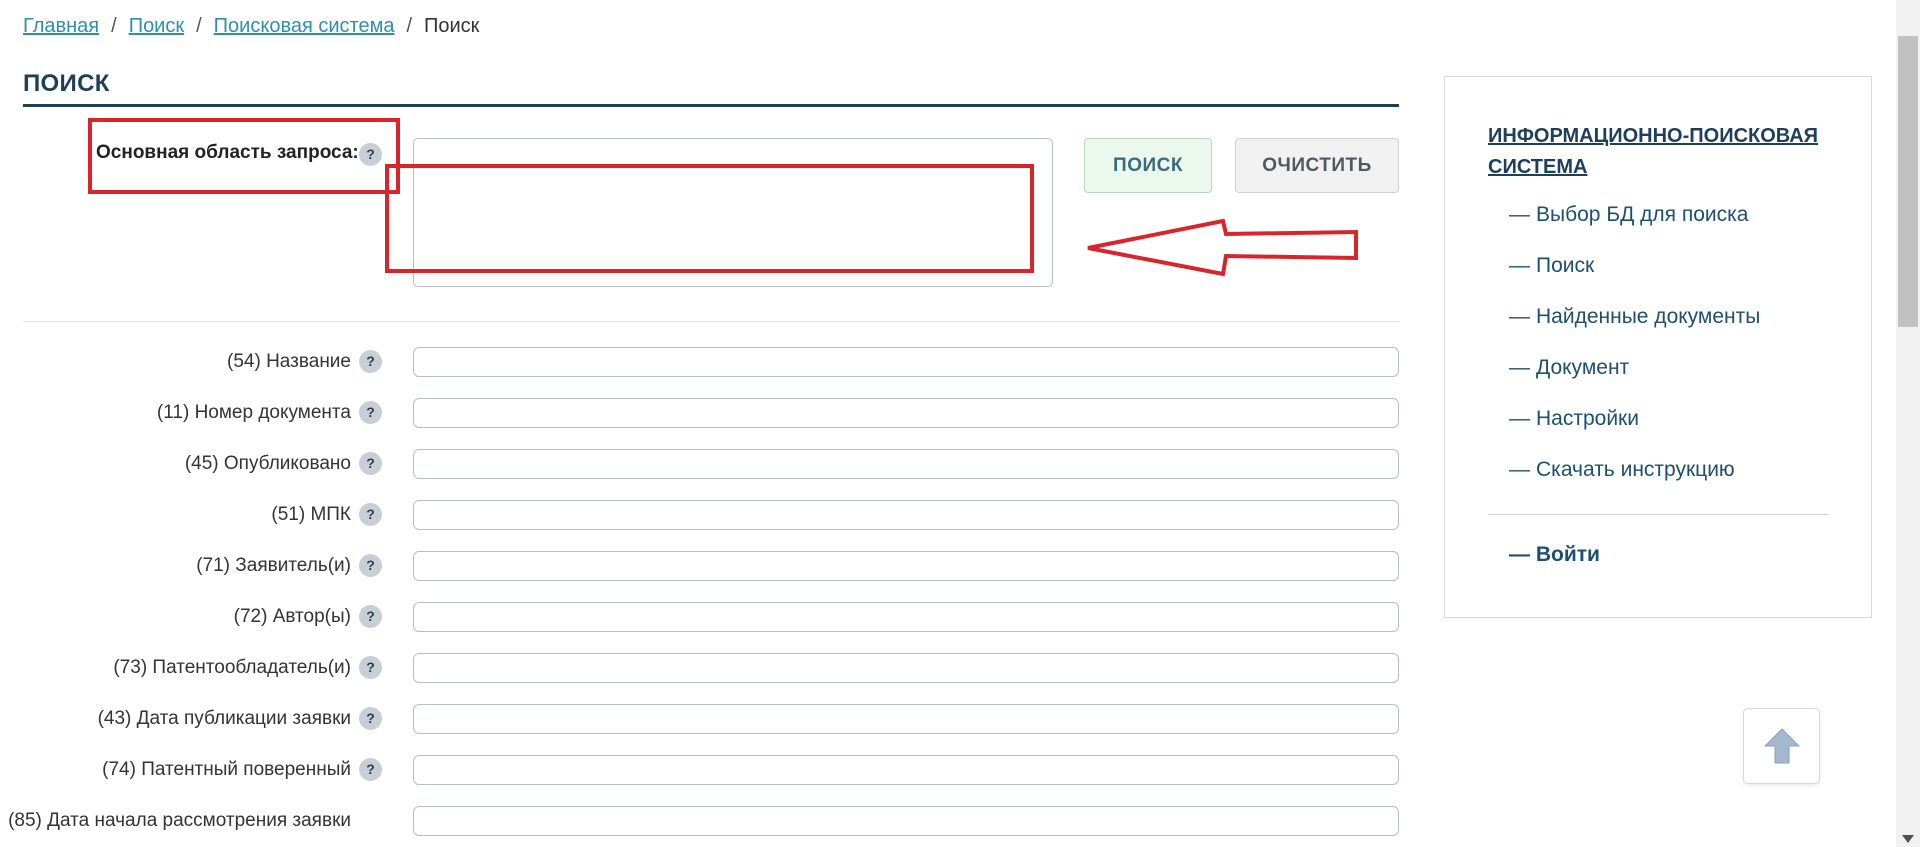  I want to click on login-link: — Войти, so click(1554, 555).